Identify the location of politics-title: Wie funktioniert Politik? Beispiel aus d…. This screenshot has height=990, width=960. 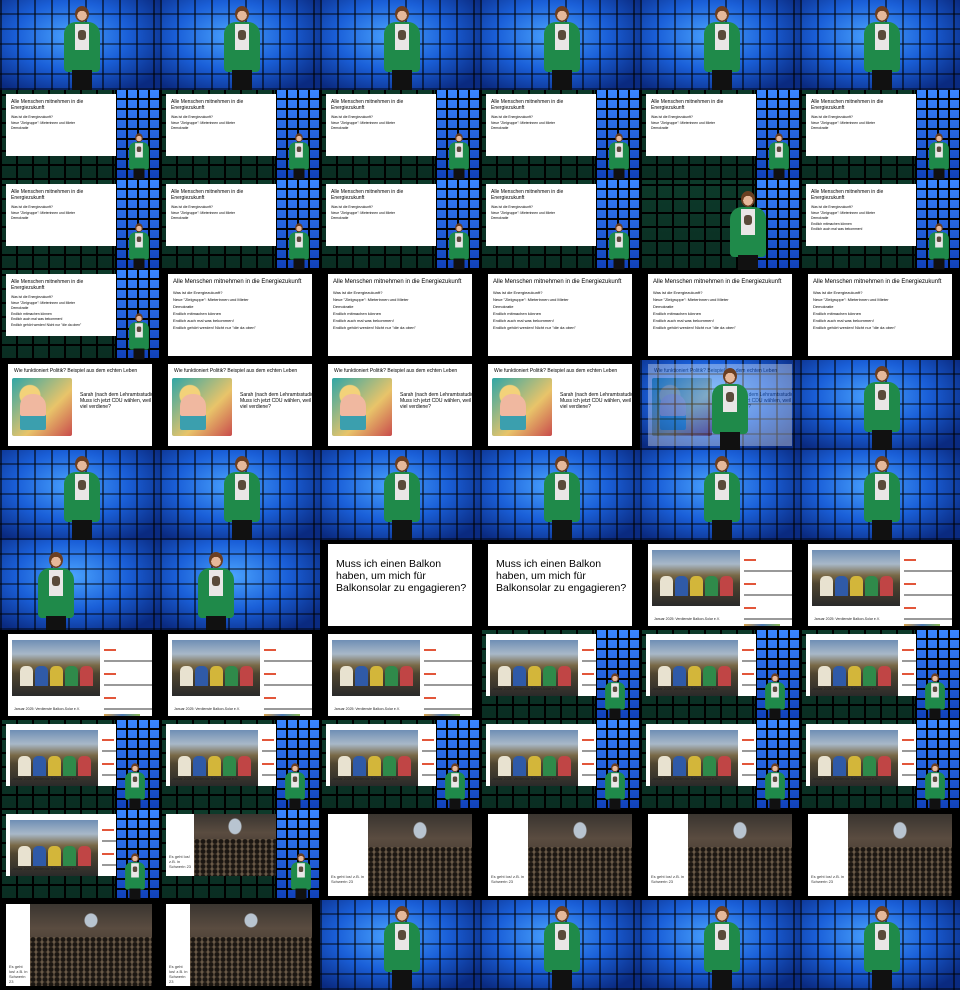
(396, 371).